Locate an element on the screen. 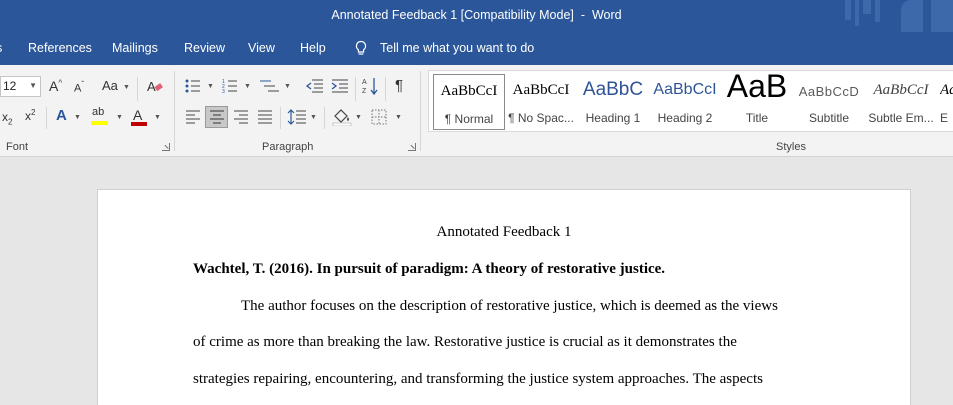 This screenshot has height=405, width=953. font-color-swatch is located at coordinates (139, 124).